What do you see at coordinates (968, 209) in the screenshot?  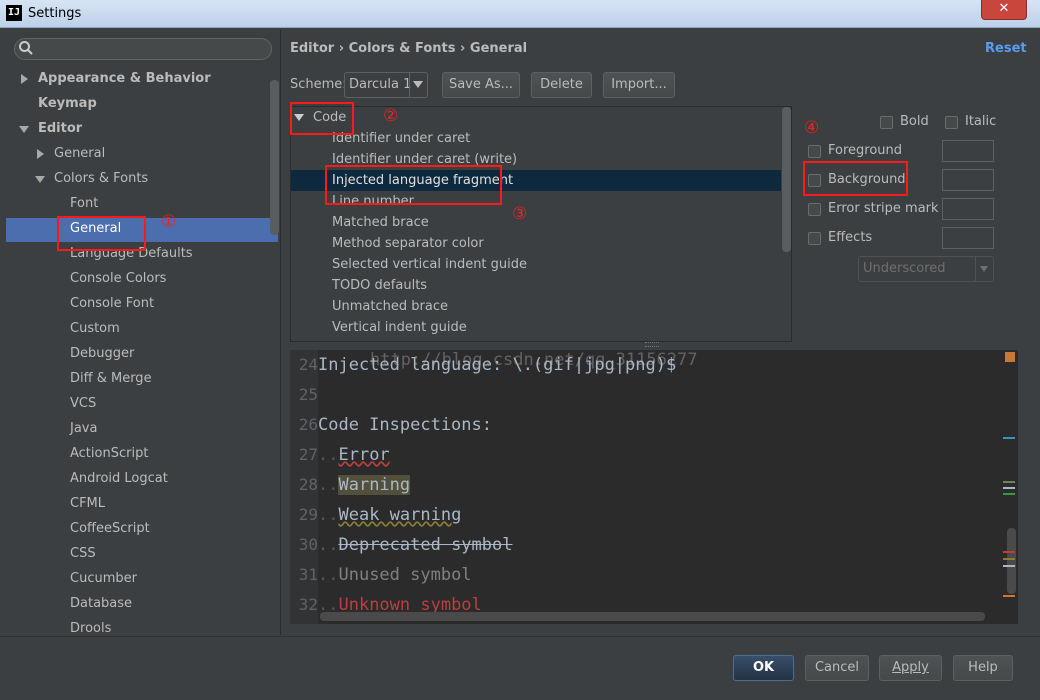 I see `error-stripe-color-swatch` at bounding box center [968, 209].